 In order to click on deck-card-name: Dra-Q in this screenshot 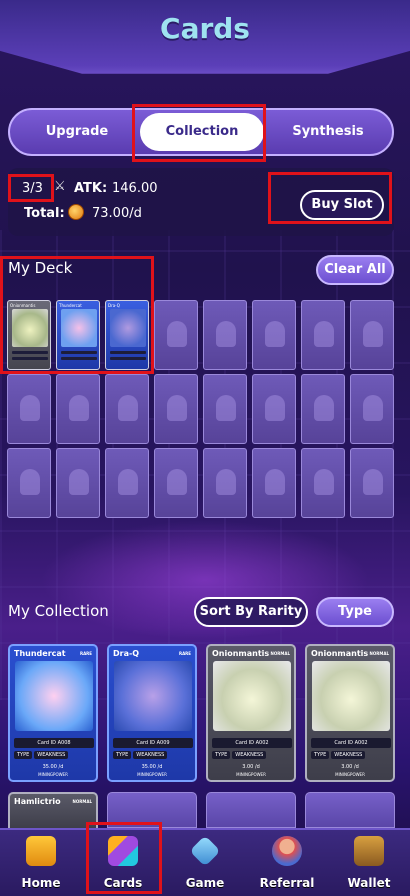, I will do `click(114, 305)`.